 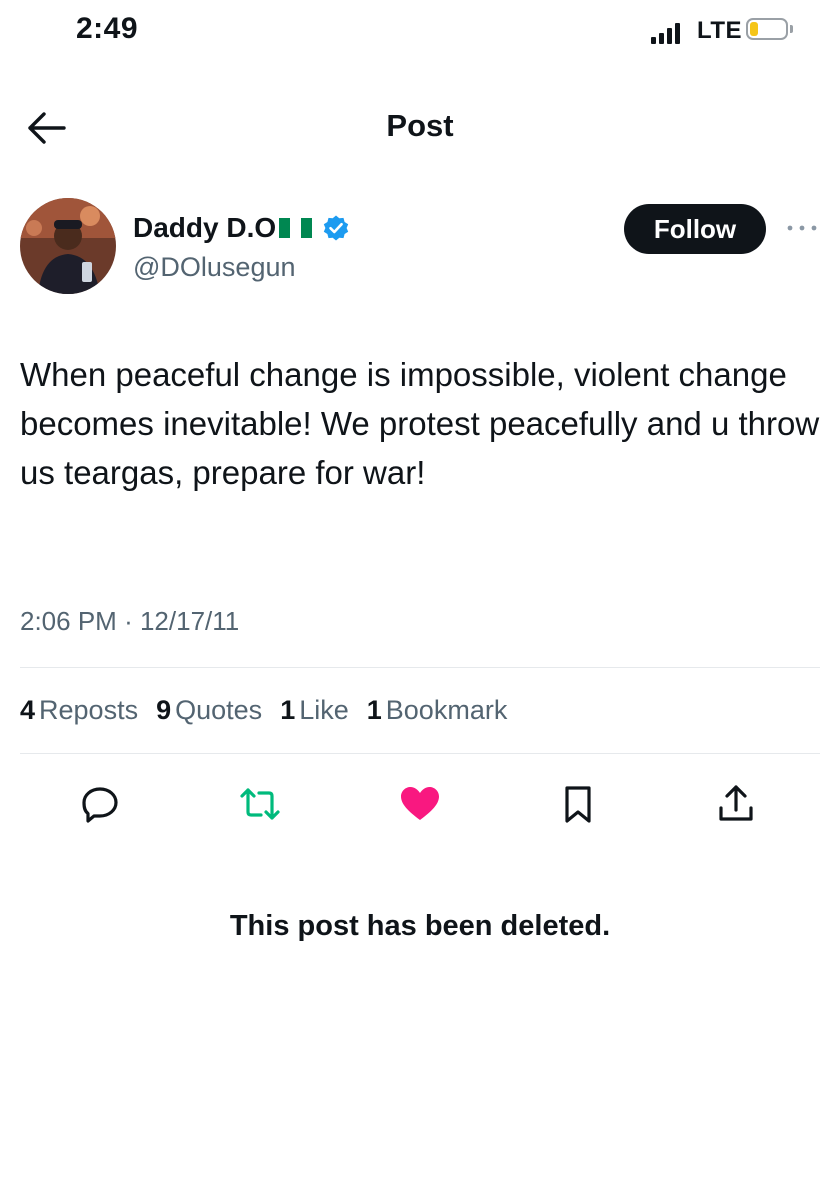 I want to click on author-name: Daddy D.O, so click(x=204, y=228).